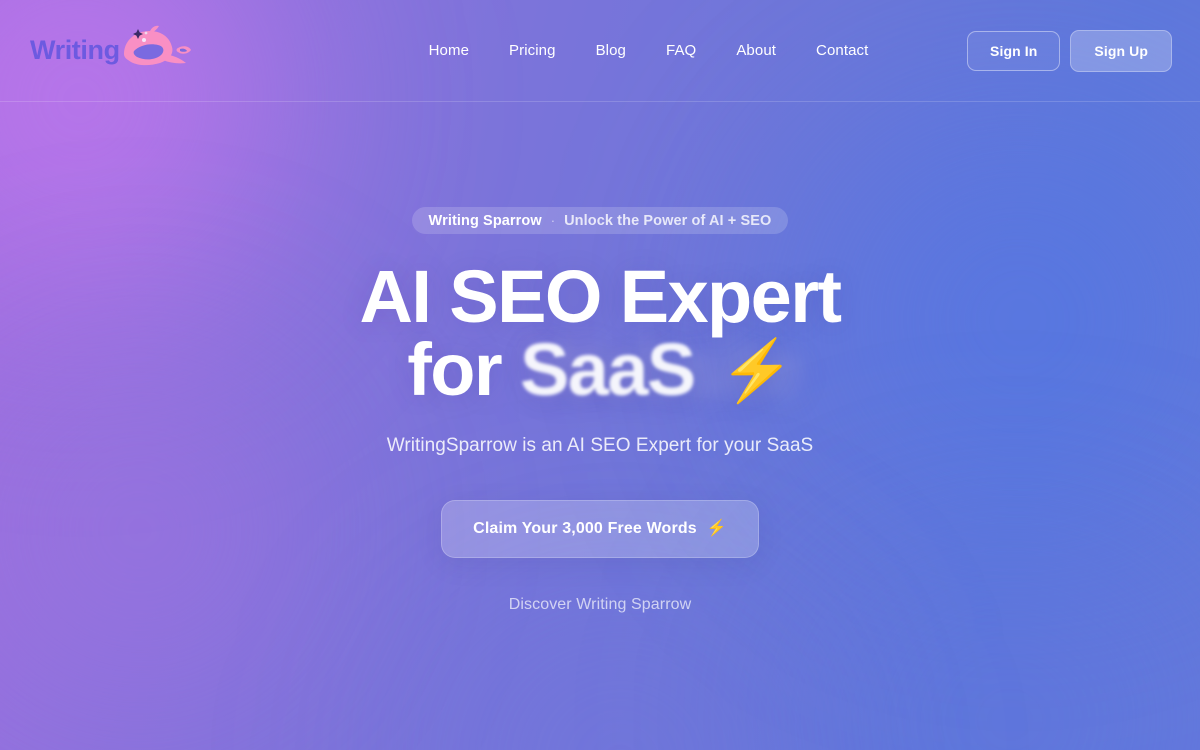 The width and height of the screenshot is (1200, 750). I want to click on main-navigation: Home Pricing Blog FAQ About Contact, so click(648, 50).